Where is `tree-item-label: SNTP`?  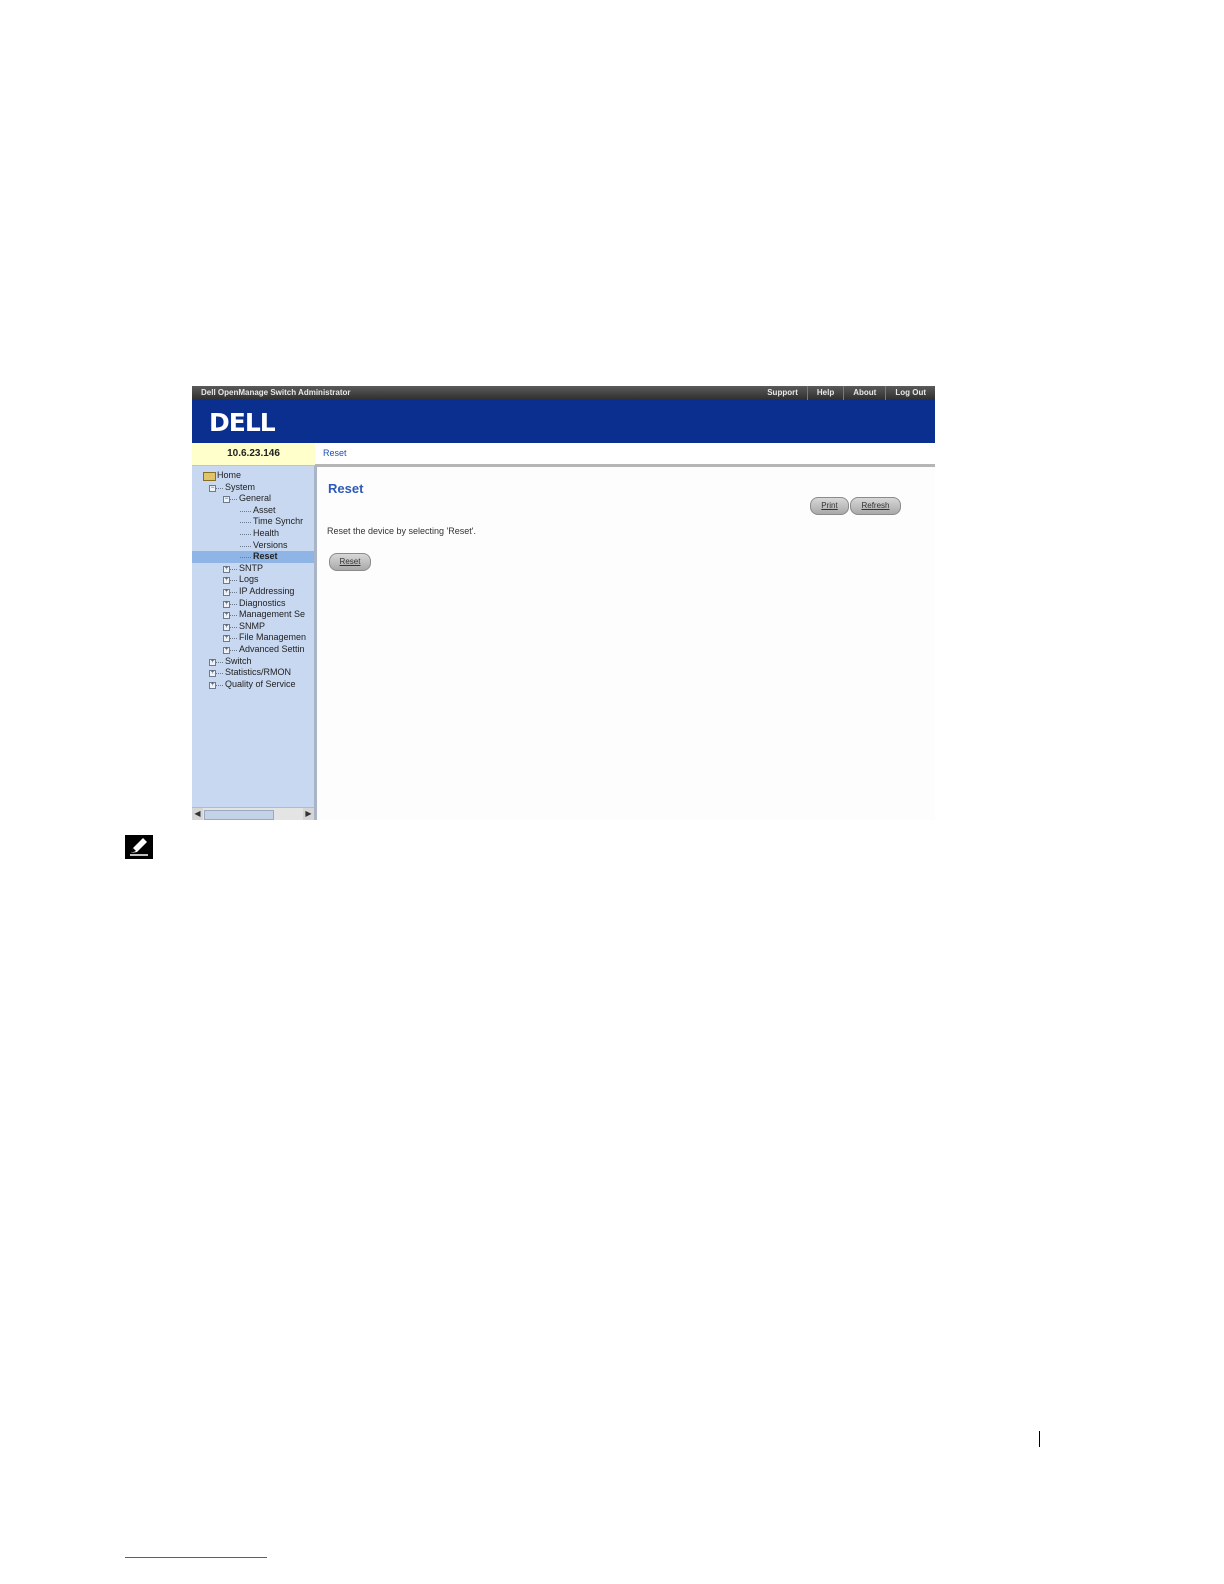
tree-item-label: SNTP is located at coordinates (251, 567).